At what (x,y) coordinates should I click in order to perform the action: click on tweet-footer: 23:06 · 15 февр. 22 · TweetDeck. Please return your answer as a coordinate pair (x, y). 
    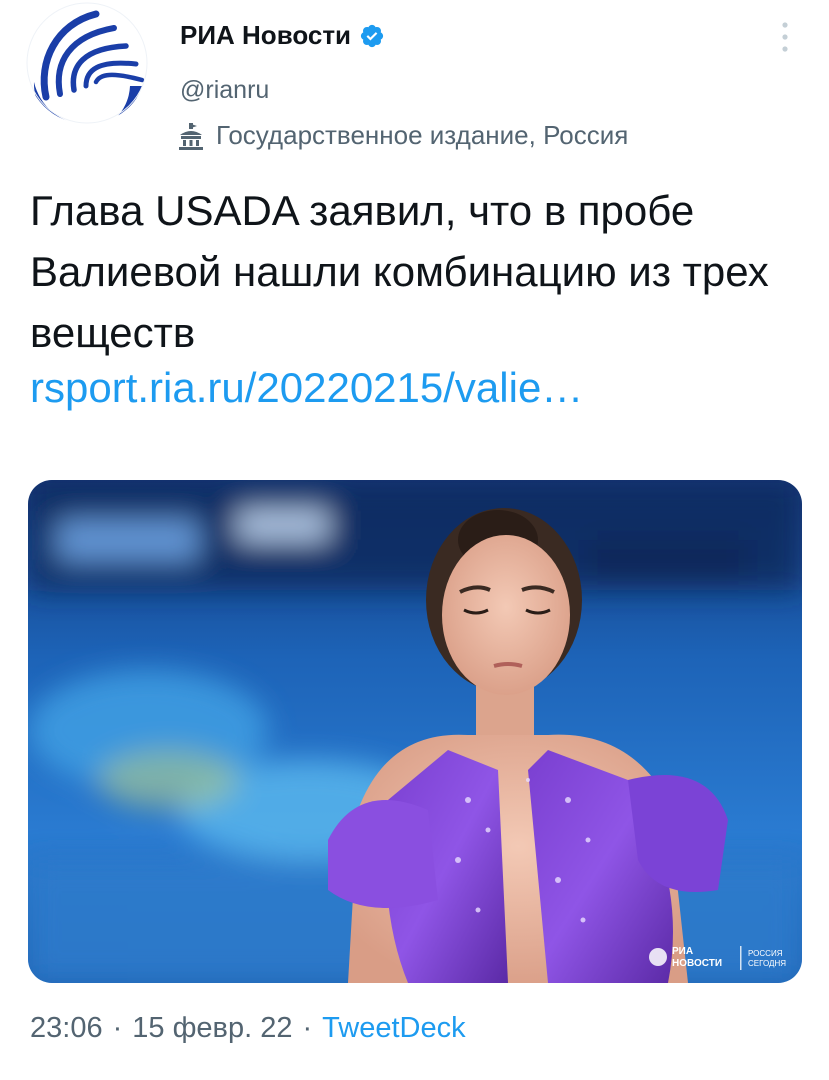
    Looking at the image, I should click on (248, 1028).